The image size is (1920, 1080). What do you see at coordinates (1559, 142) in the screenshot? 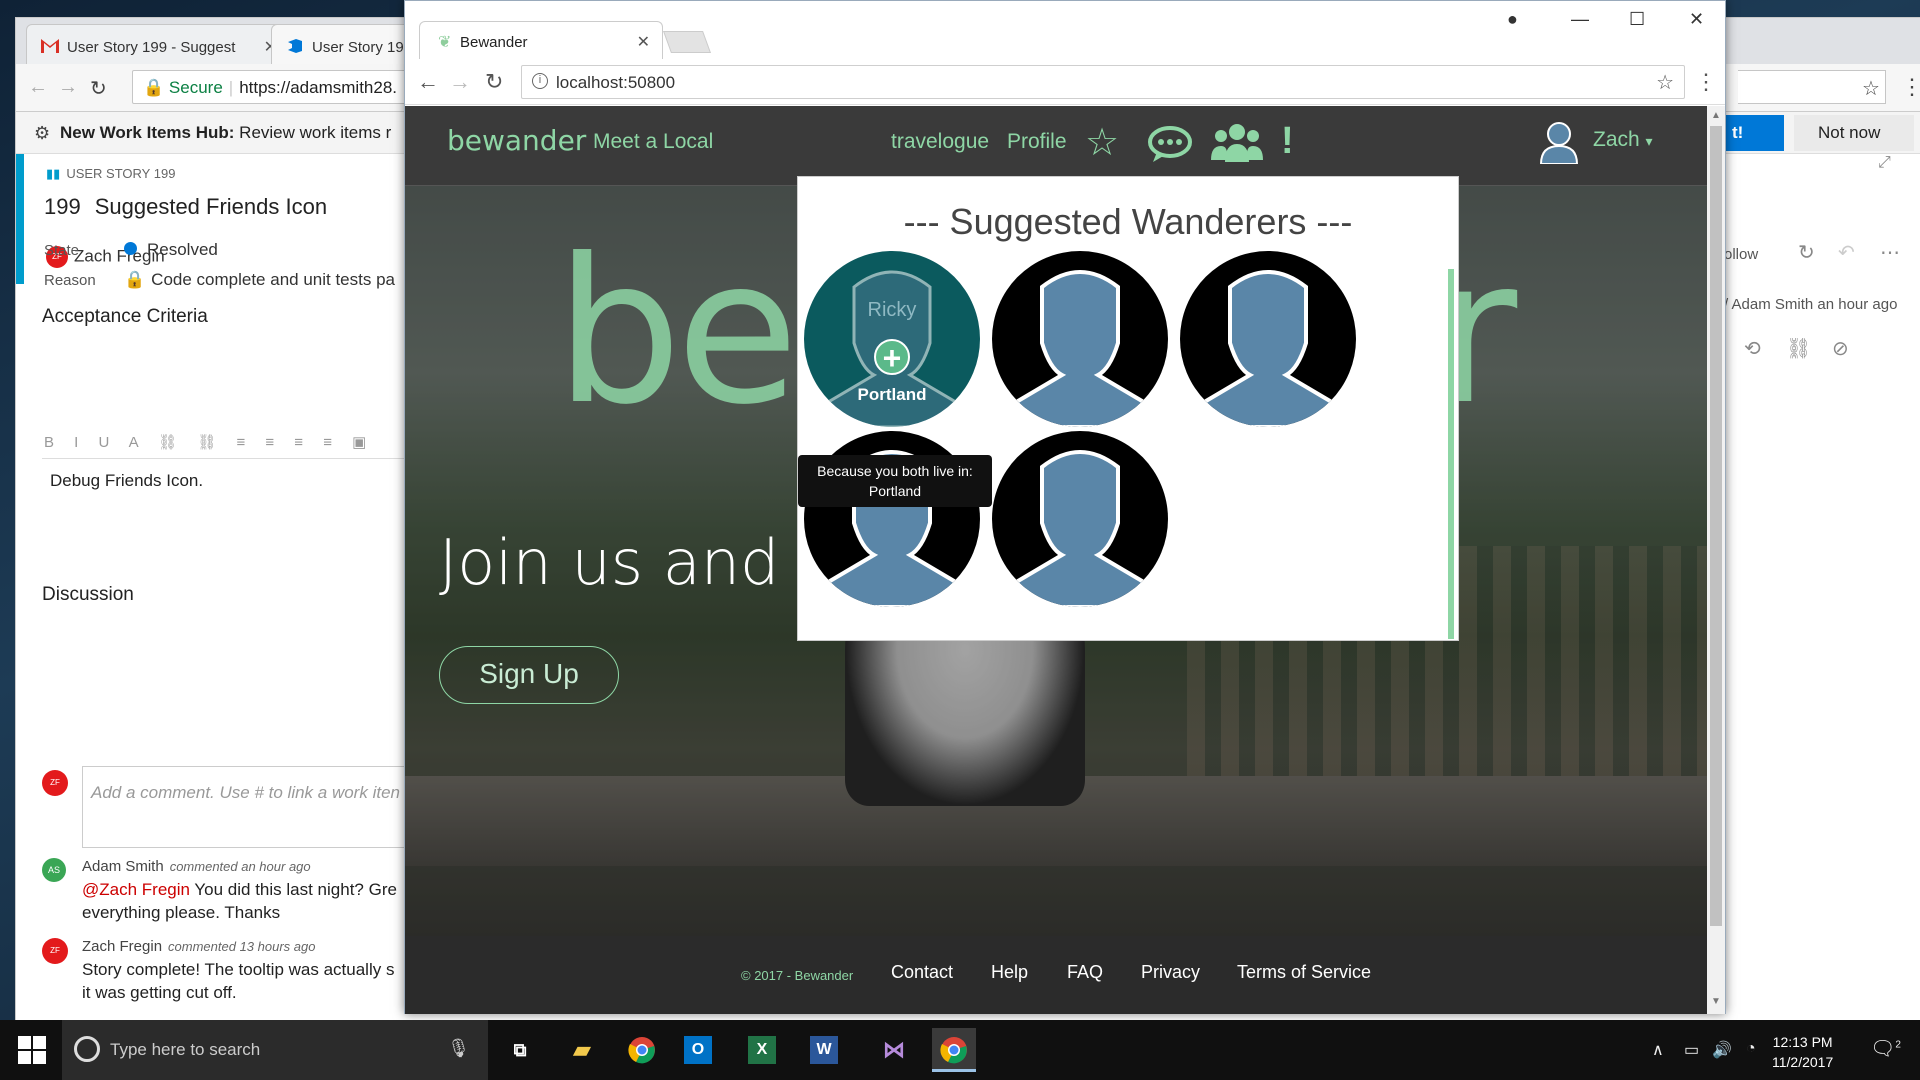
I see `user-avatar-icon` at bounding box center [1559, 142].